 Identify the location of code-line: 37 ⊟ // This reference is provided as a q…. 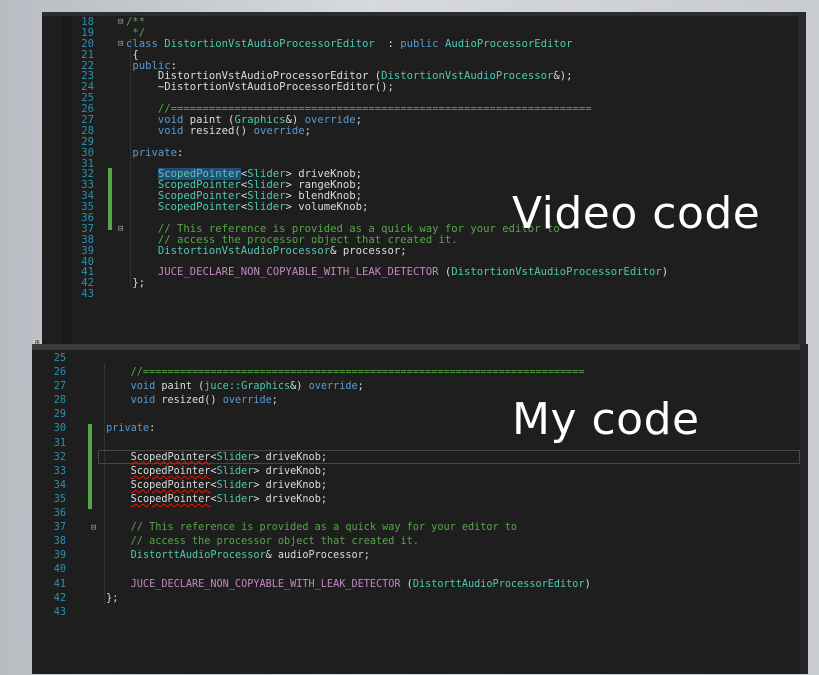
(420, 528).